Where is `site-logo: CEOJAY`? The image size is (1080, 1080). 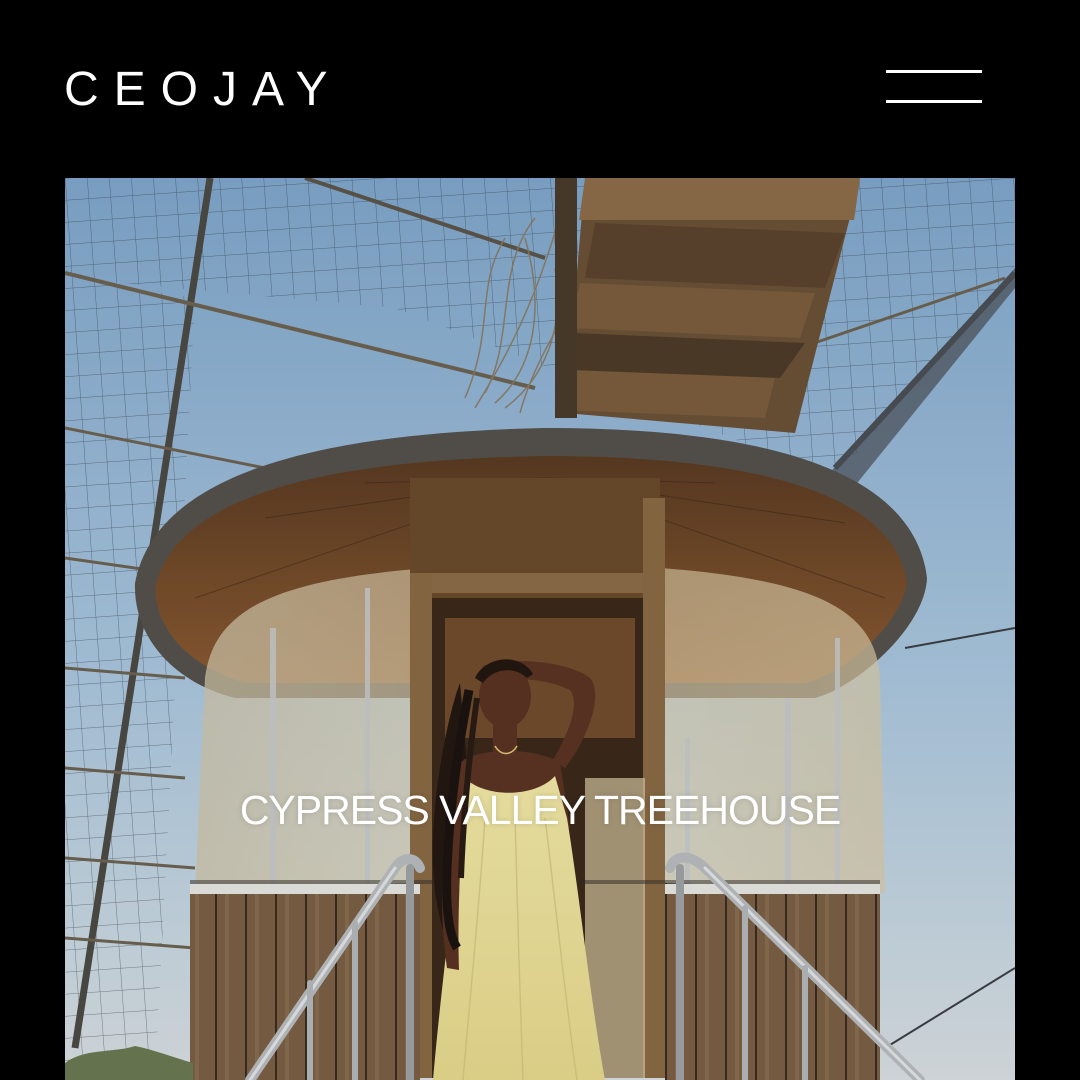
site-logo: CEOJAY is located at coordinates (203, 90).